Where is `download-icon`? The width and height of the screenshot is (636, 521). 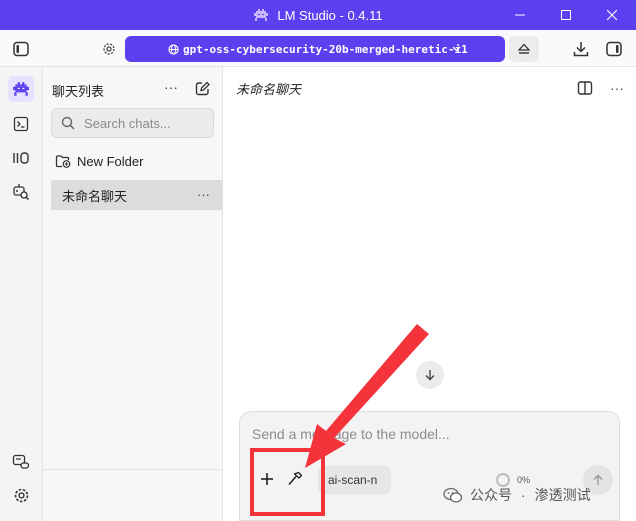
download-icon is located at coordinates (581, 49).